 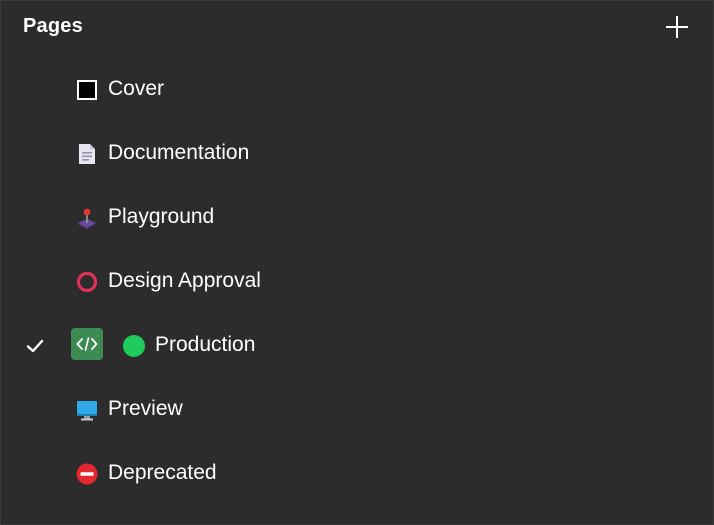 What do you see at coordinates (145, 408) in the screenshot?
I see `page-label-preview: Preview` at bounding box center [145, 408].